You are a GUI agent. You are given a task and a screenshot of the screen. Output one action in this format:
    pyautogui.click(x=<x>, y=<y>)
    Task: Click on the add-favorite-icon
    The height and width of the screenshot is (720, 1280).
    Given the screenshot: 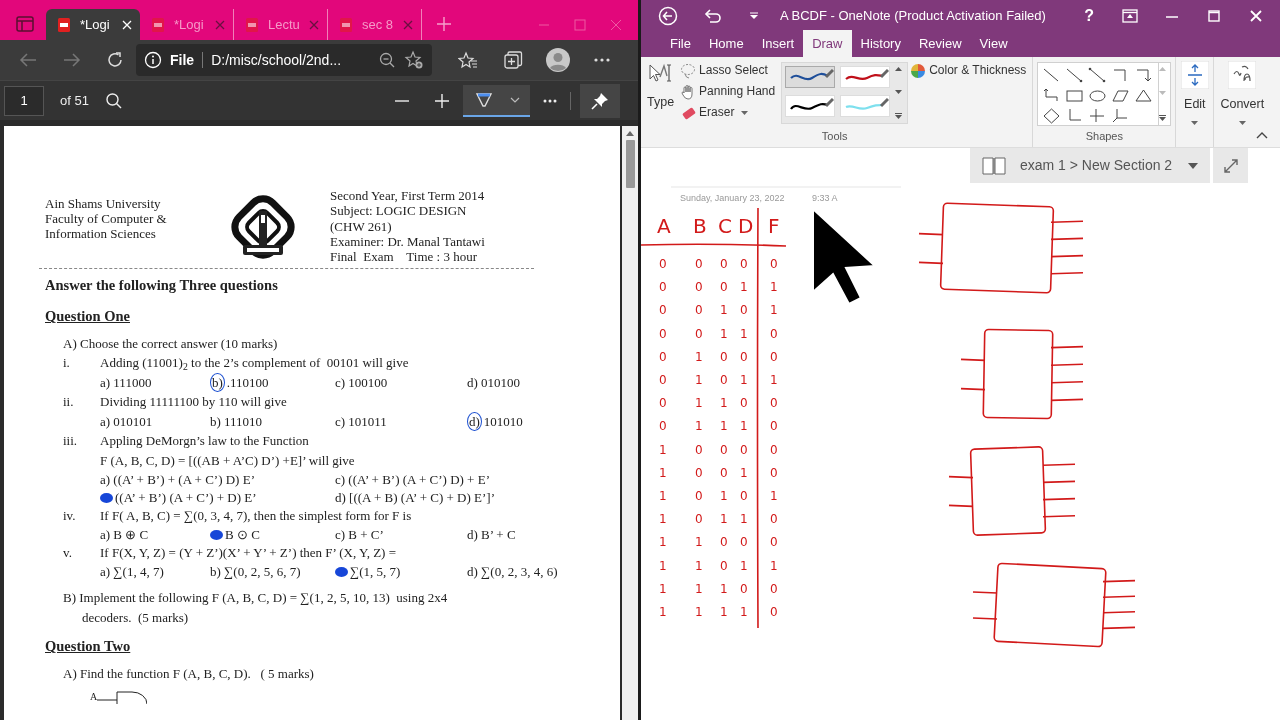 What is the action you would take?
    pyautogui.click(x=414, y=60)
    